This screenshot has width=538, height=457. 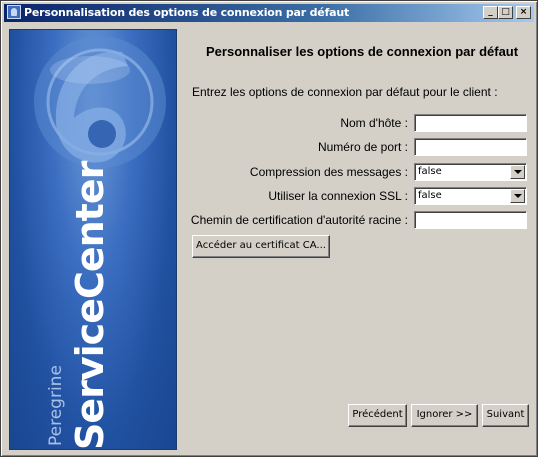 I want to click on close-button: ×, so click(x=523, y=12).